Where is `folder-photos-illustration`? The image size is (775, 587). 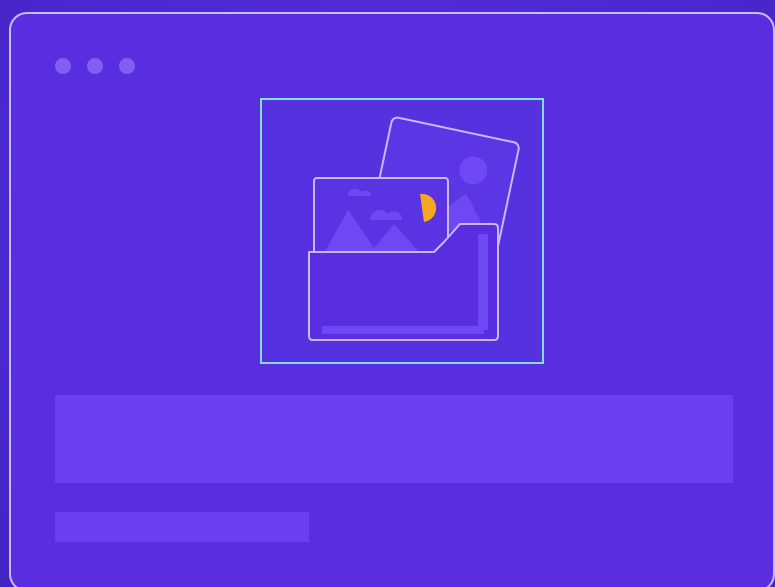 folder-photos-illustration is located at coordinates (414, 228).